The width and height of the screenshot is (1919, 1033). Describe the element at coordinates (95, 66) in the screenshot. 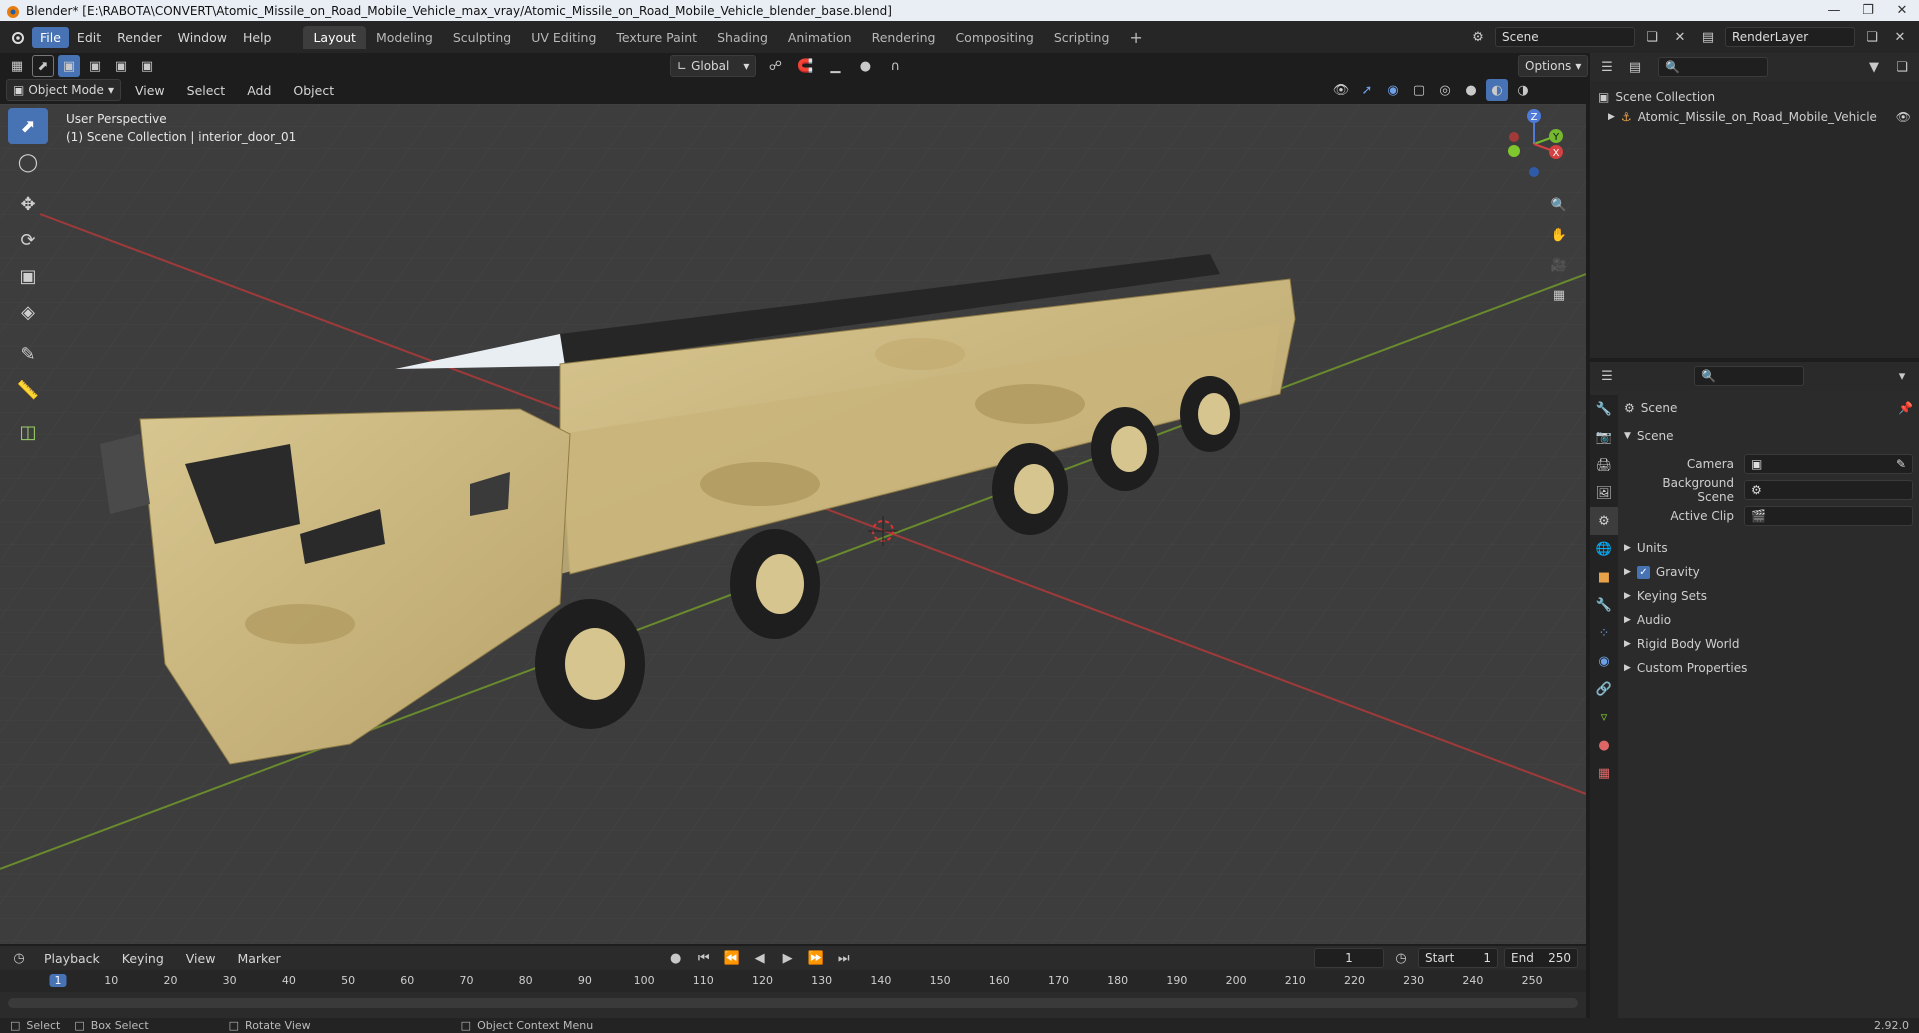

I see `select-extend-icon: ▣` at that location.